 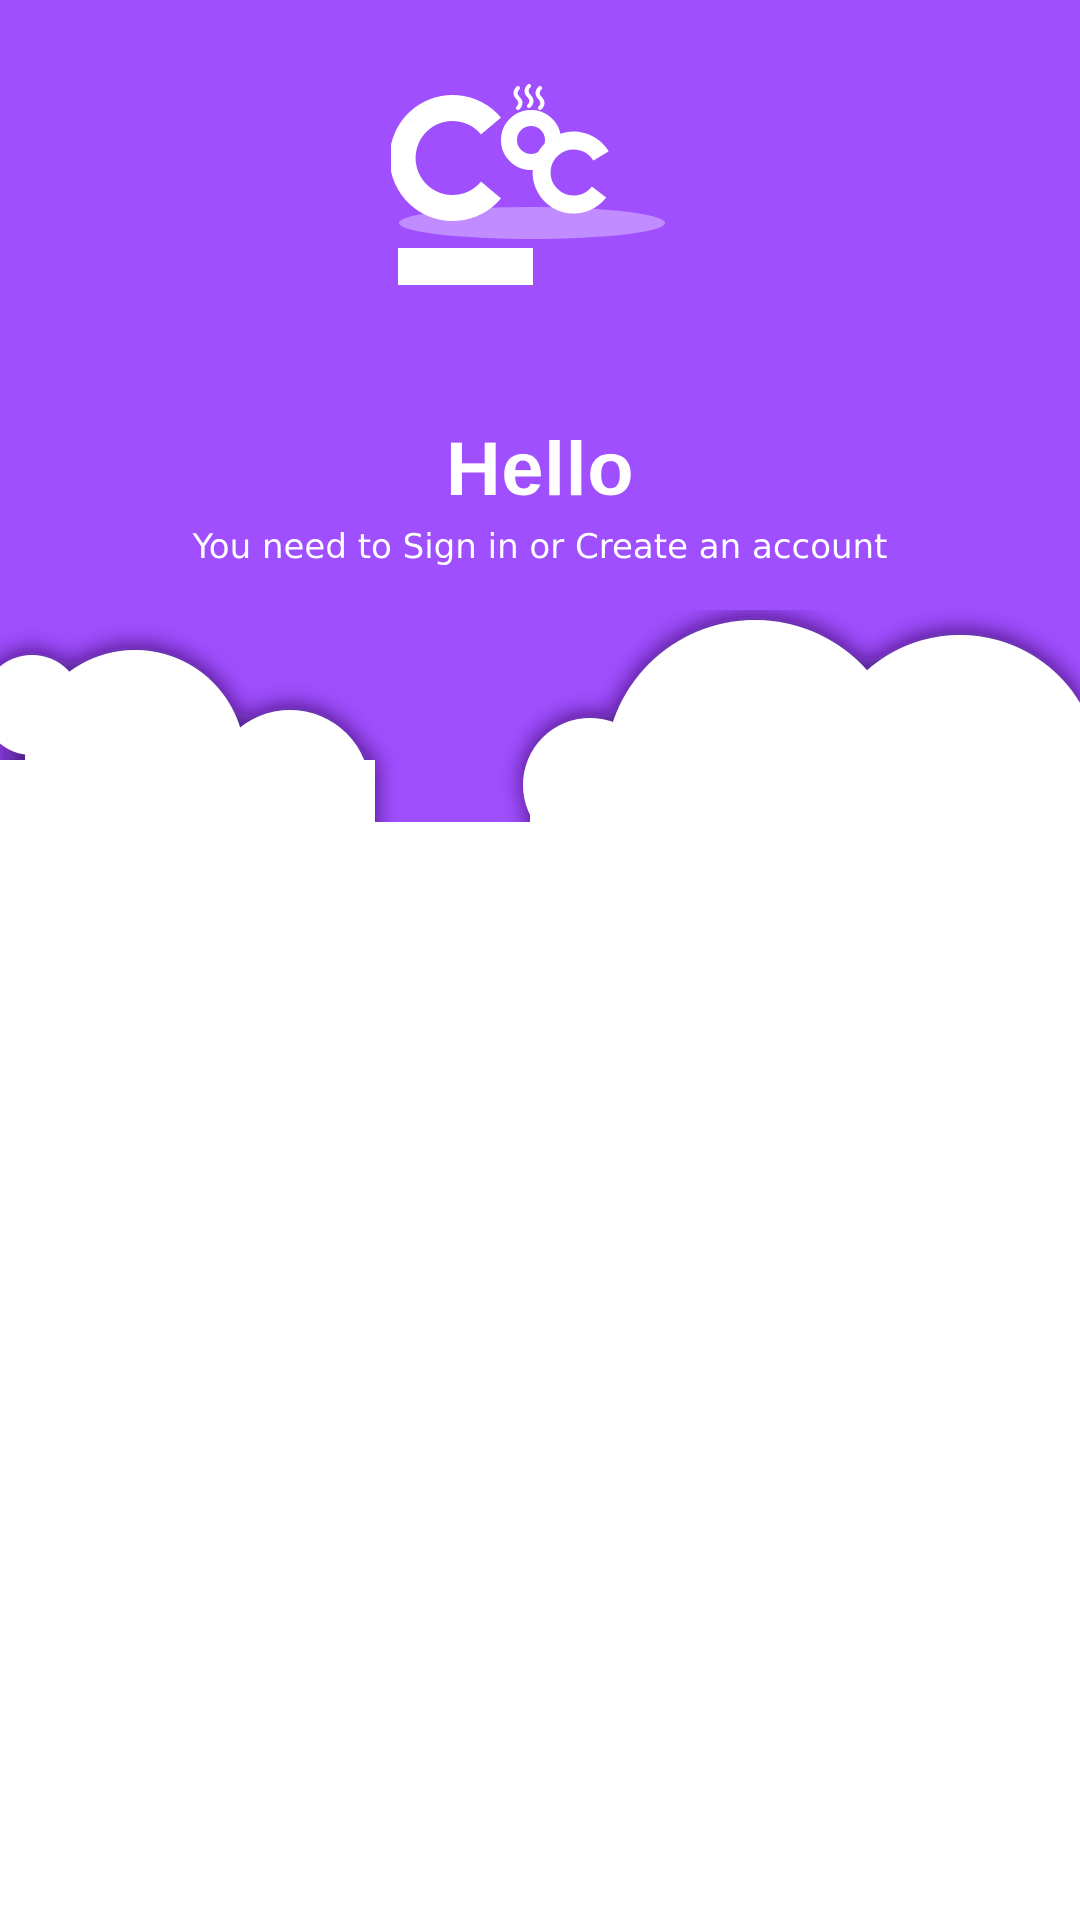 I want to click on coc-coffee-logo-icon, so click(x=528, y=184).